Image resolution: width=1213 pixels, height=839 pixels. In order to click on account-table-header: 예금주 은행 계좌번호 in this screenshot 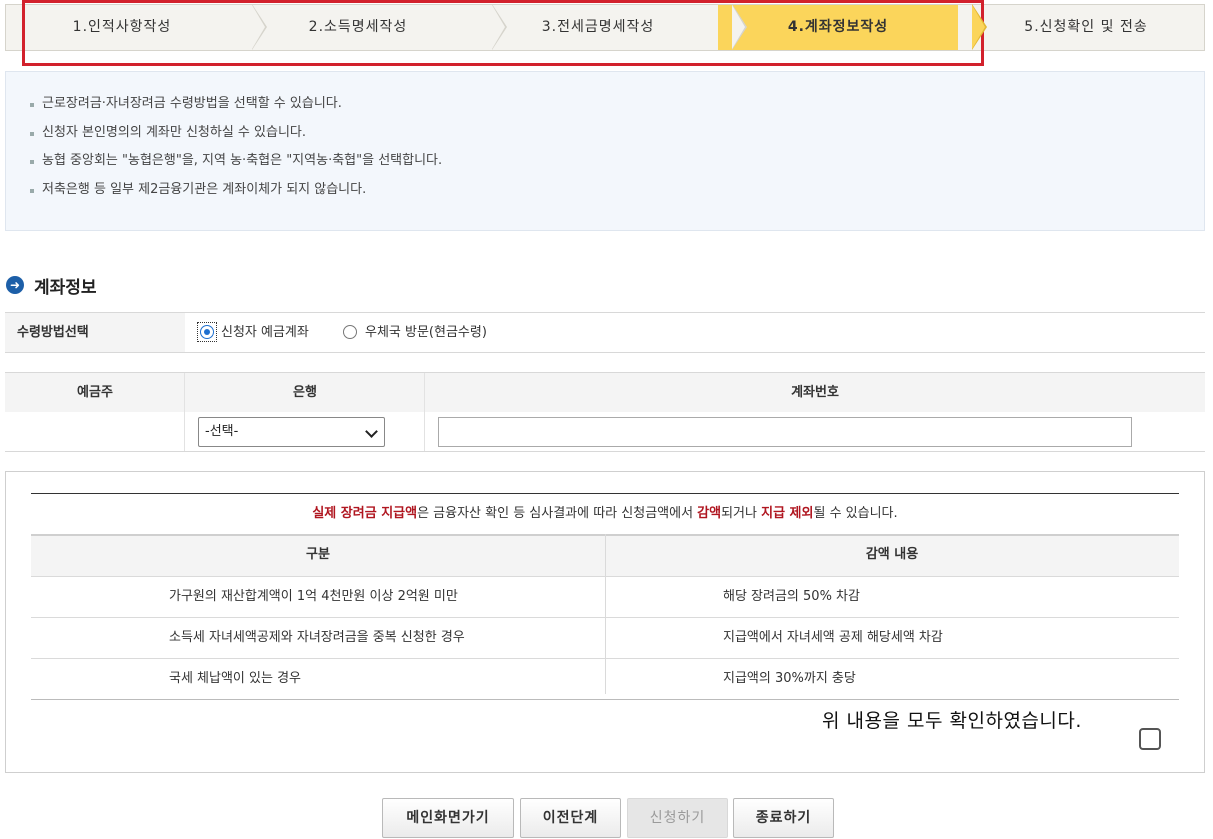, I will do `click(605, 392)`.